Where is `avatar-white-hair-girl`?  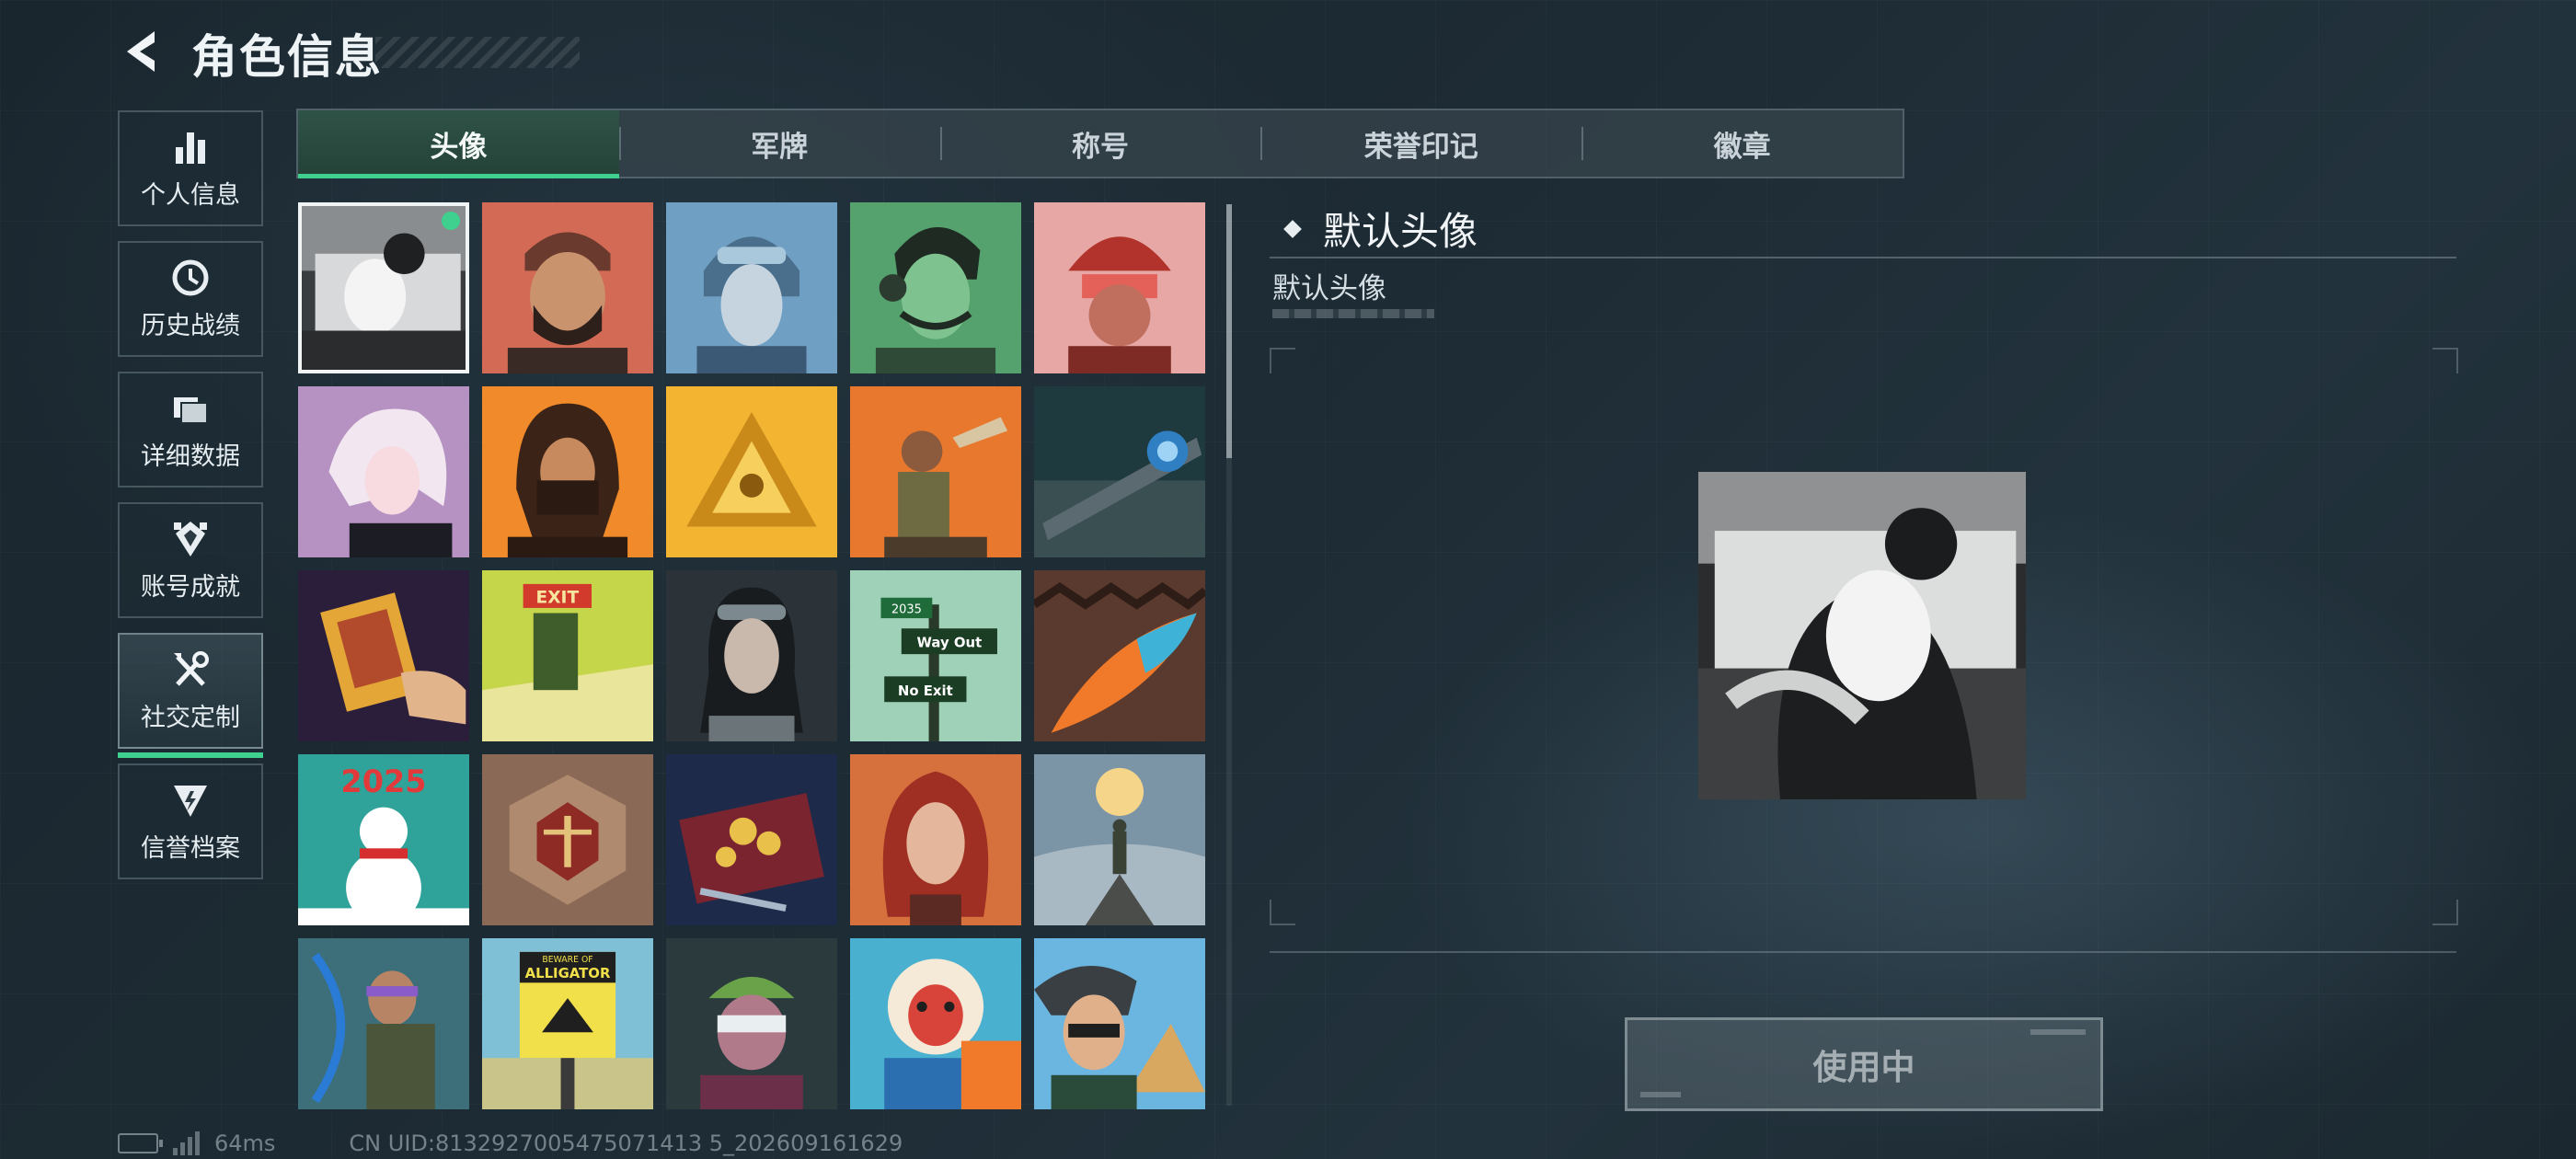 avatar-white-hair-girl is located at coordinates (383, 471).